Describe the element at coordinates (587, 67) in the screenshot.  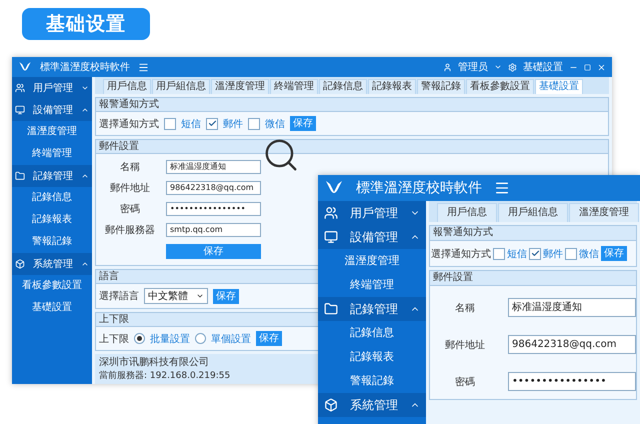
I see `maximize-icon` at that location.